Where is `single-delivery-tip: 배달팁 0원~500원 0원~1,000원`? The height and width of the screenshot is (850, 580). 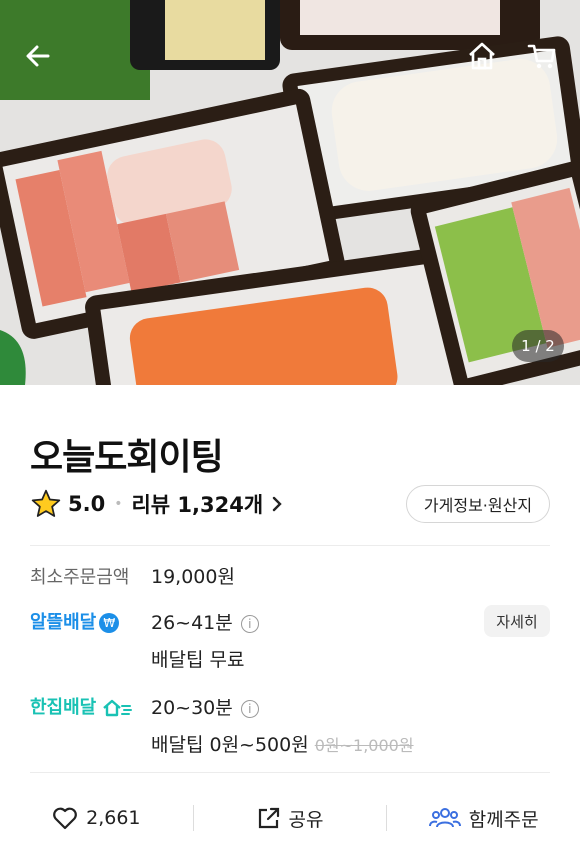 single-delivery-tip: 배달팁 0원~500원 0원~1,000원 is located at coordinates (282, 743).